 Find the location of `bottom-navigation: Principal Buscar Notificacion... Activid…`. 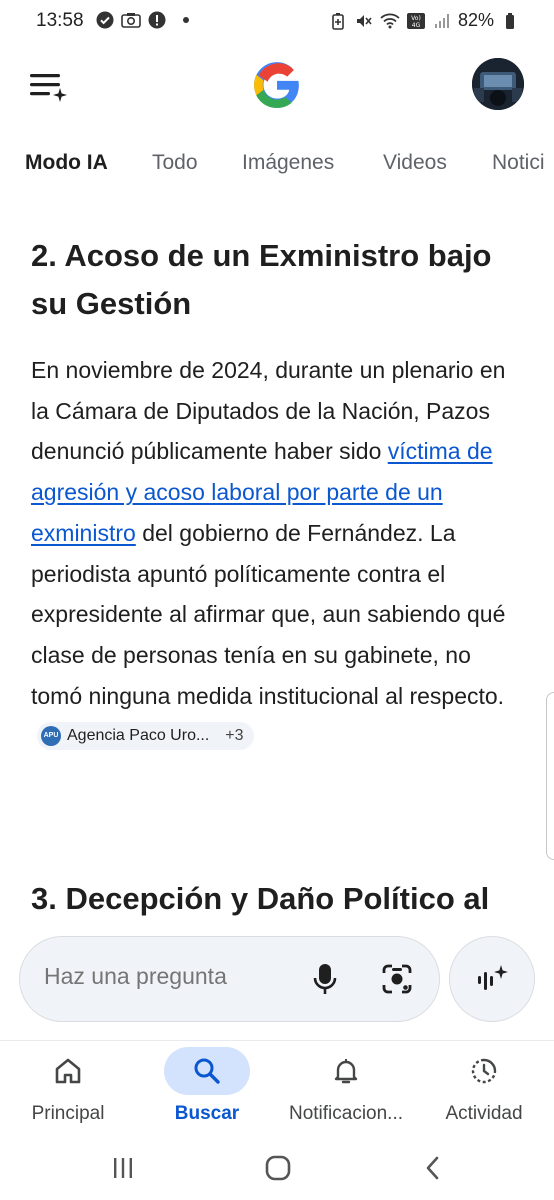

bottom-navigation: Principal Buscar Notificacion... Activid… is located at coordinates (277, 1088).